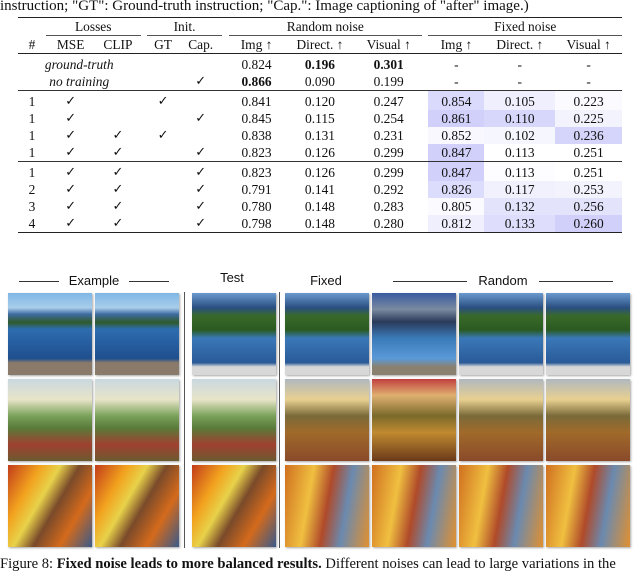 The height and width of the screenshot is (574, 640). What do you see at coordinates (93, 26) in the screenshot?
I see `group-header-losses: Losses` at bounding box center [93, 26].